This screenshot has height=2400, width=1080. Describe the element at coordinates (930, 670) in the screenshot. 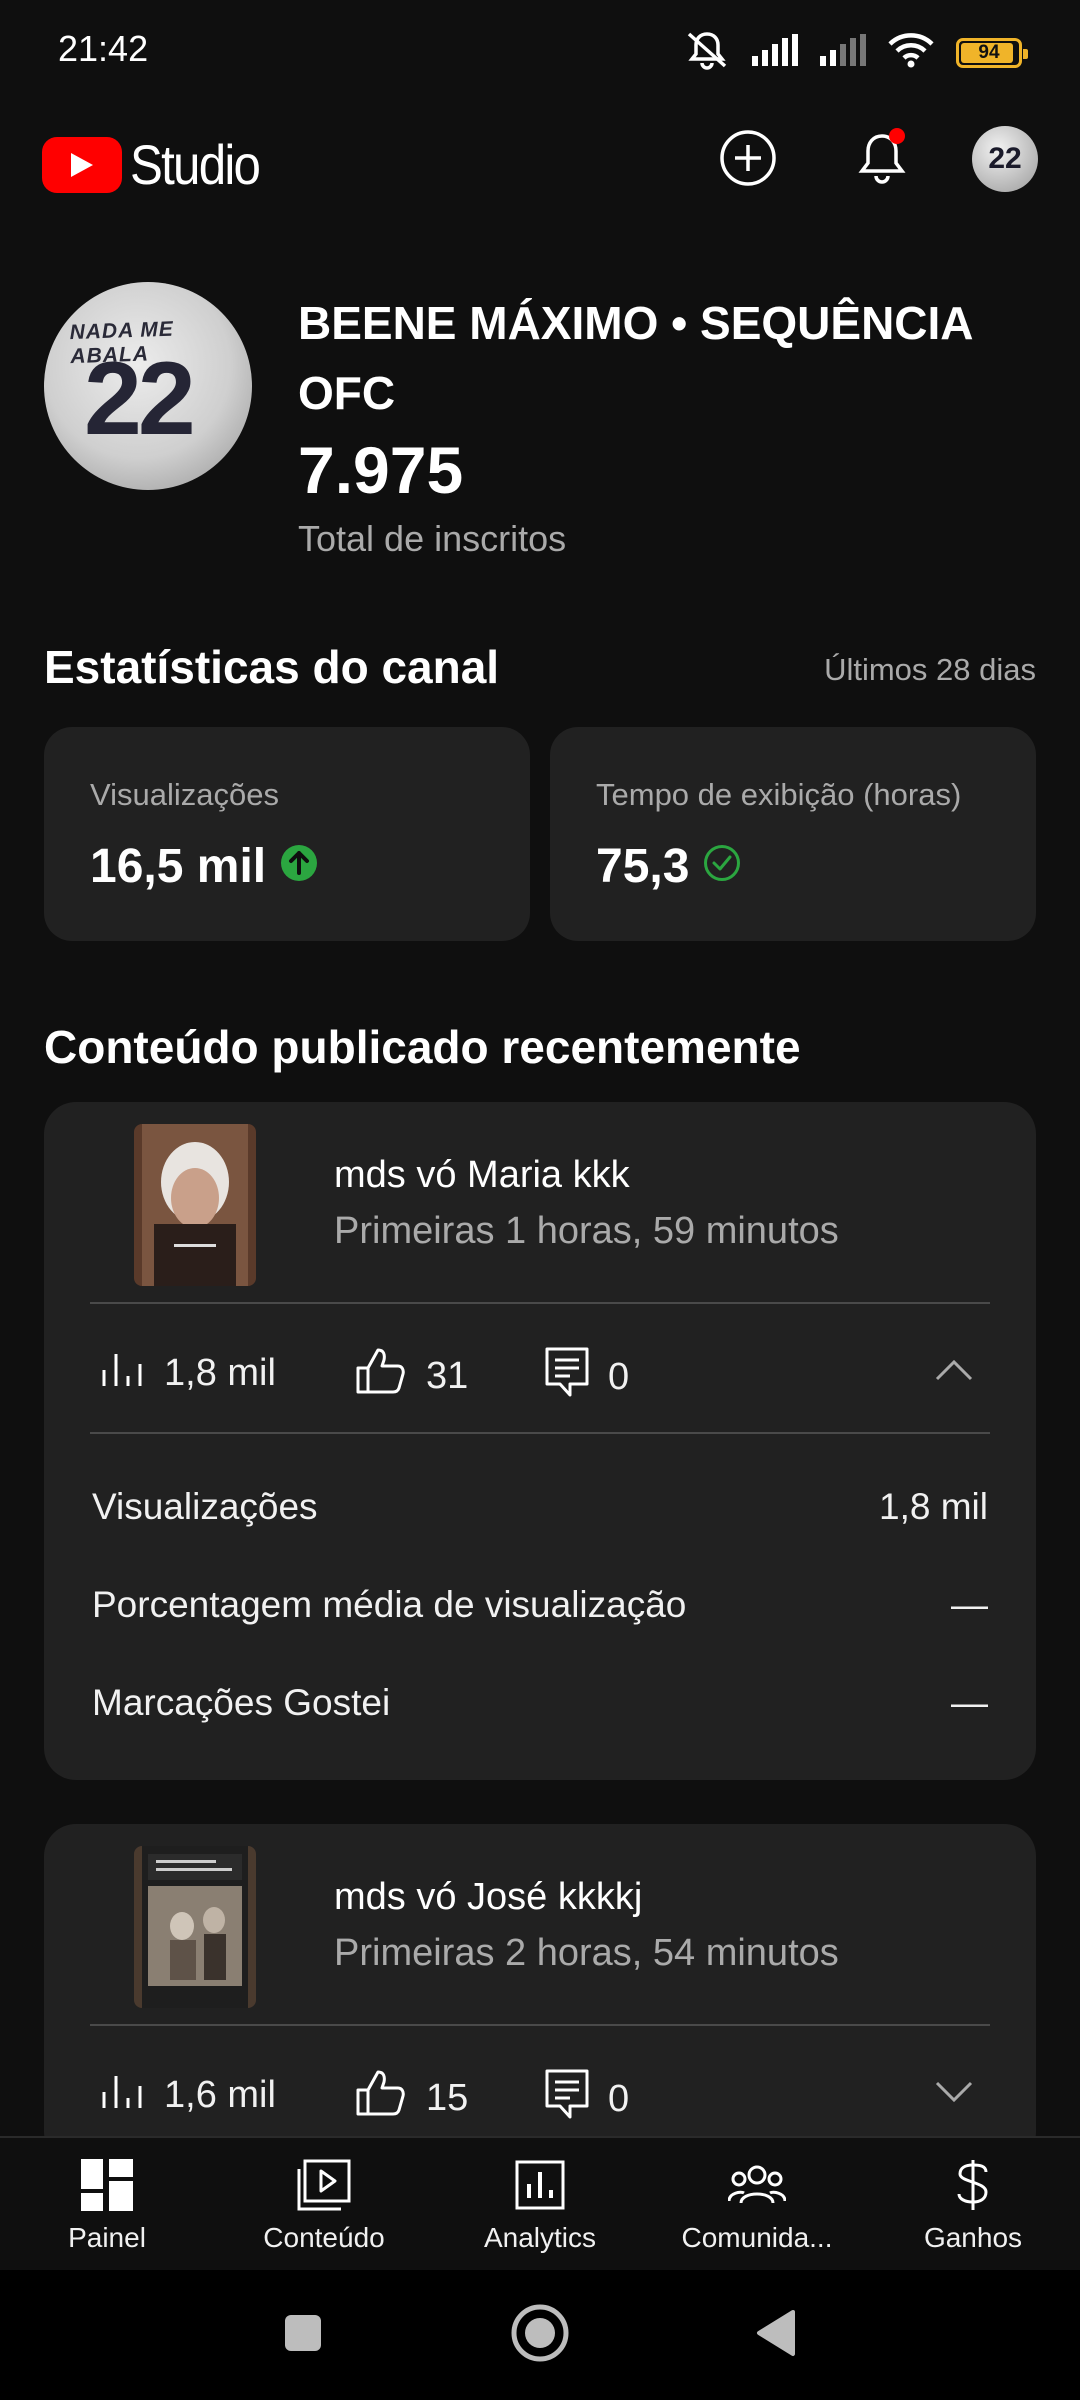

I see `stats-period: Últimos 28 dias` at that location.